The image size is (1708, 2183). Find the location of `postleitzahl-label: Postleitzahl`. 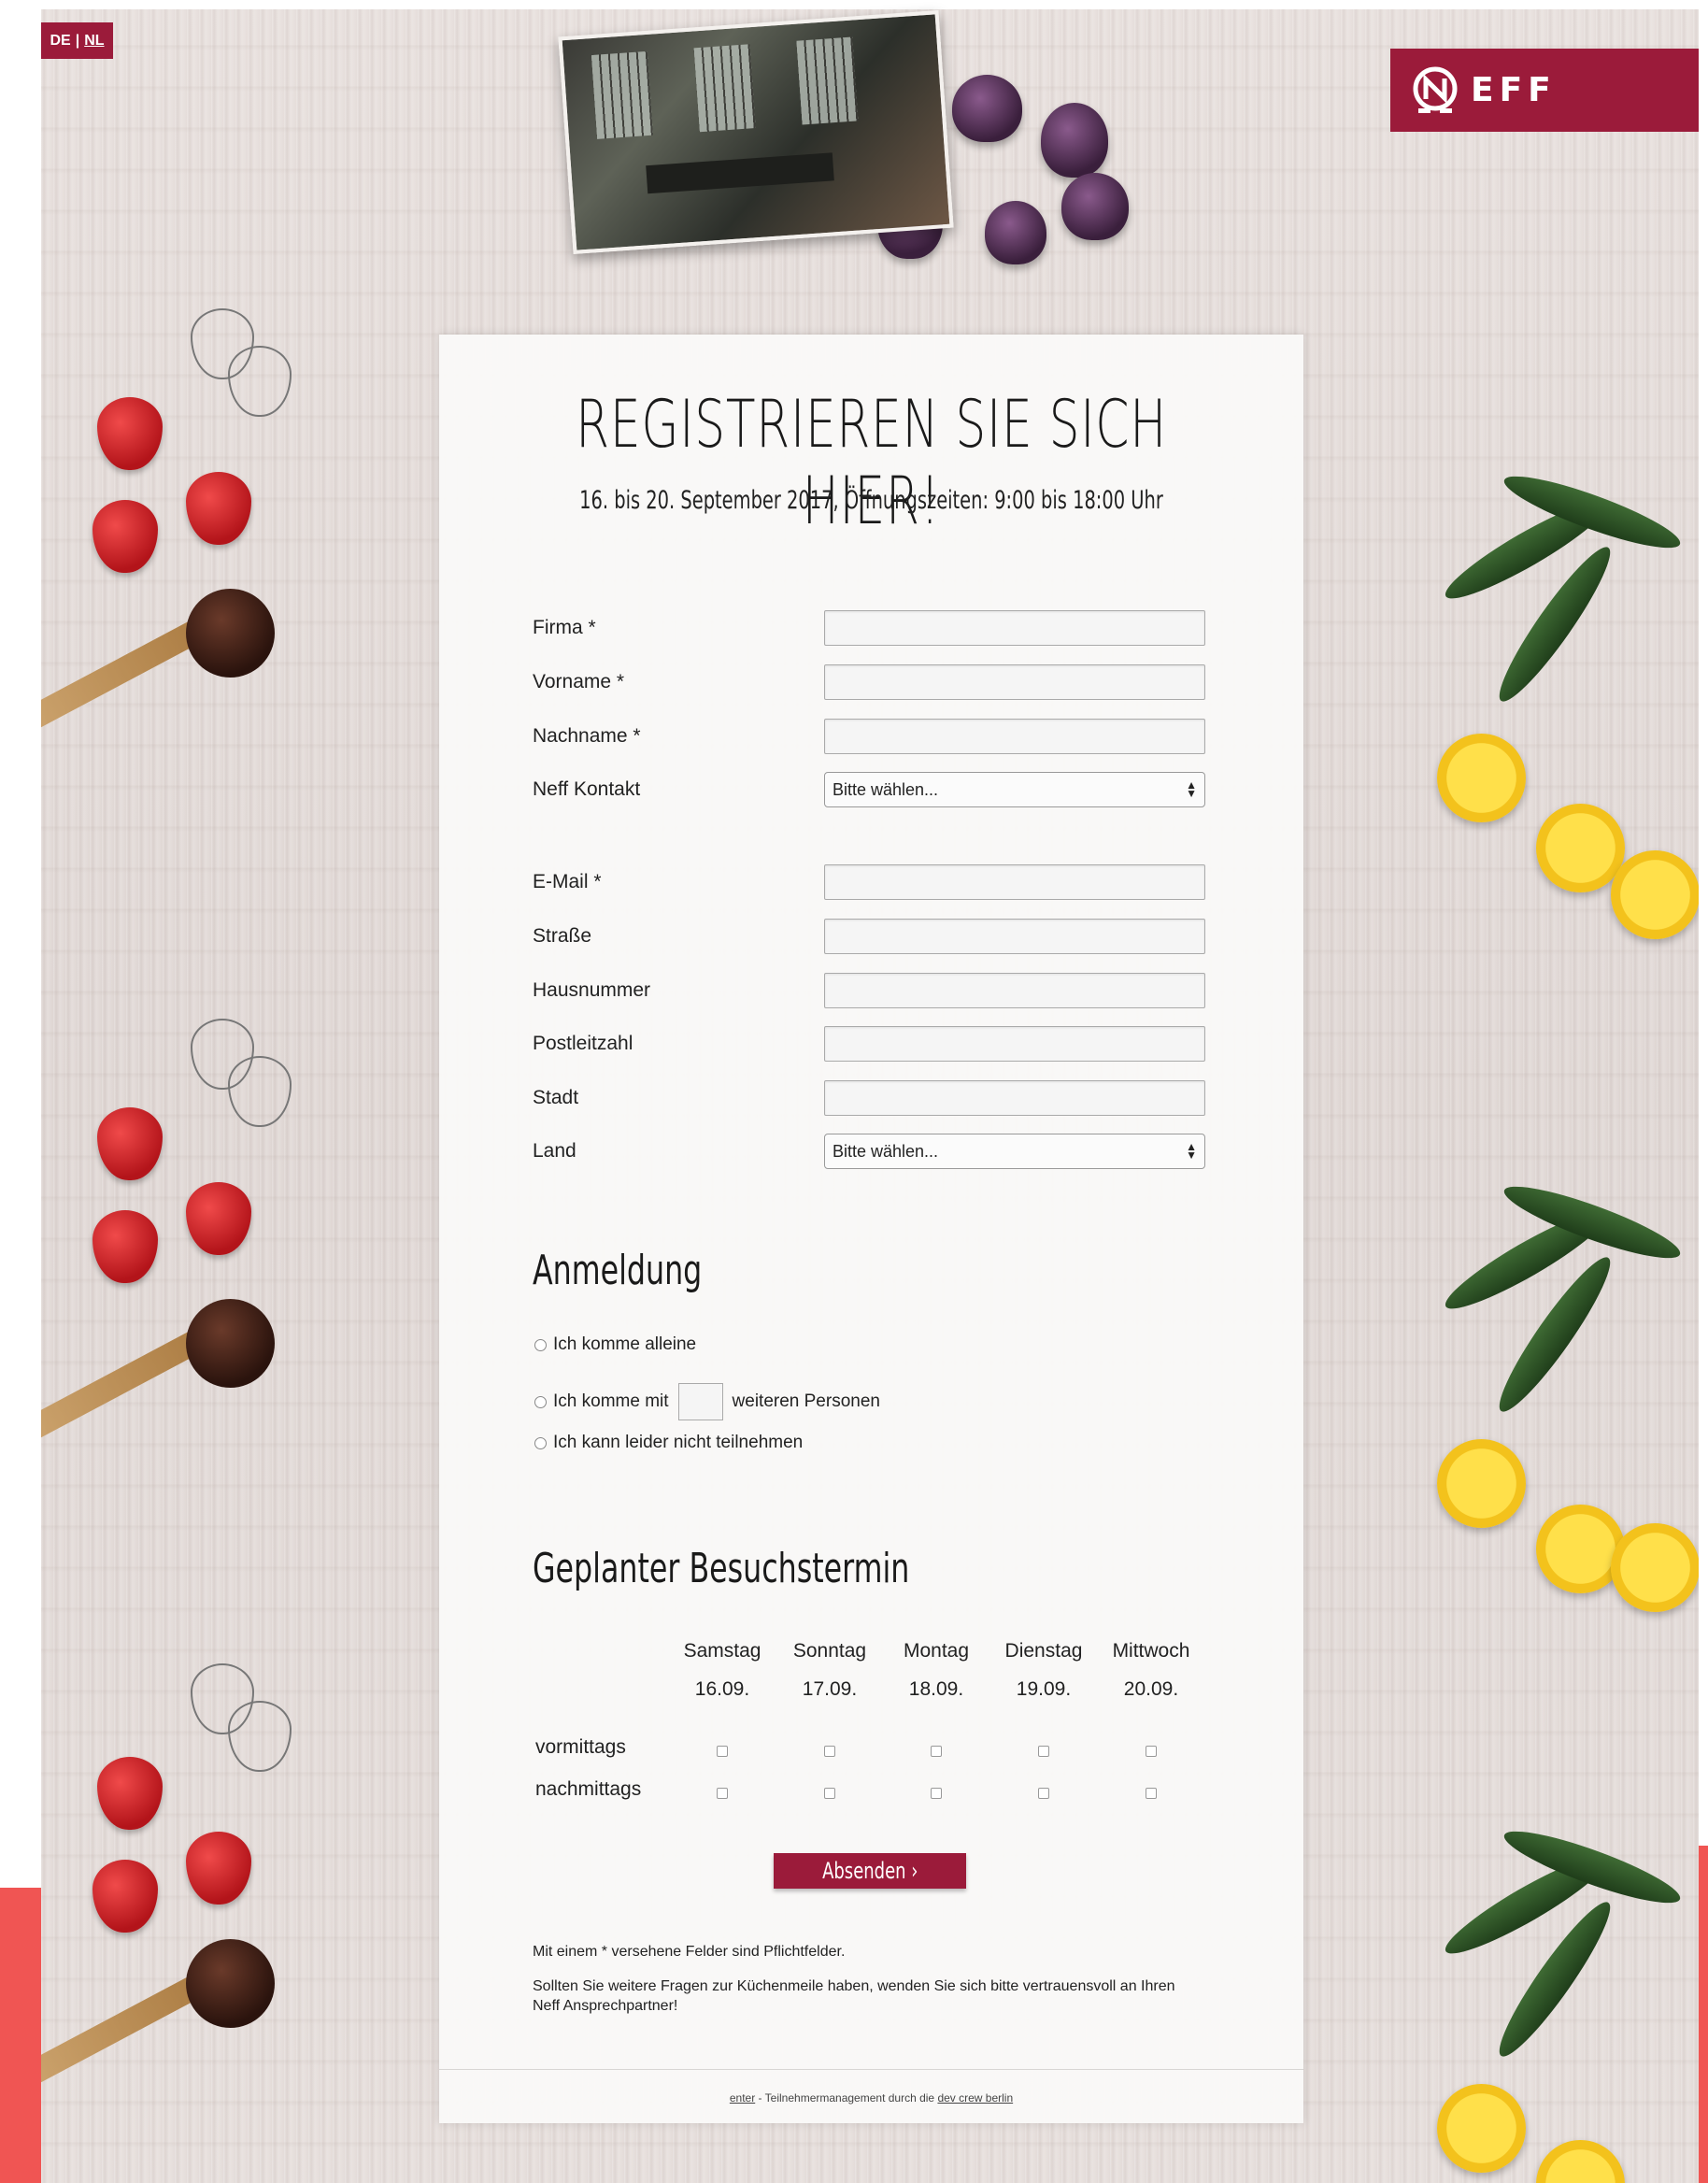

postleitzahl-label: Postleitzahl is located at coordinates (583, 1043).